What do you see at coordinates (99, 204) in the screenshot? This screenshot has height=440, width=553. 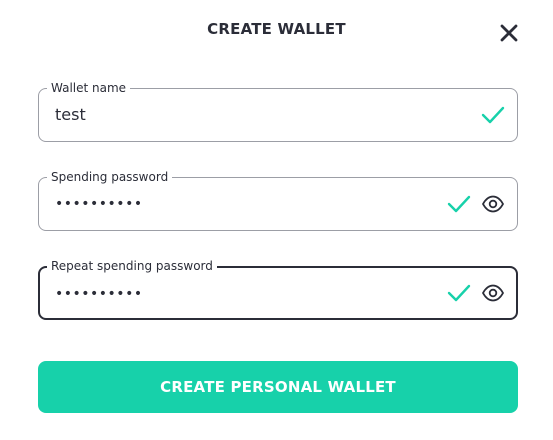 I see `spending-password-value: ••••••••••` at bounding box center [99, 204].